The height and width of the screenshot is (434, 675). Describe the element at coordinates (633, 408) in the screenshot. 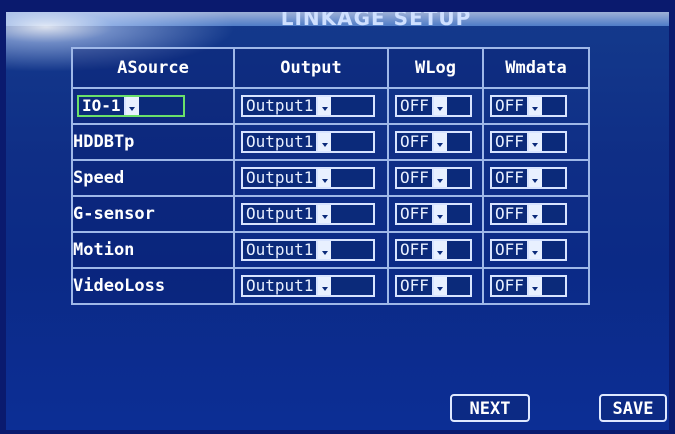

I see `save-button: SAVE` at that location.